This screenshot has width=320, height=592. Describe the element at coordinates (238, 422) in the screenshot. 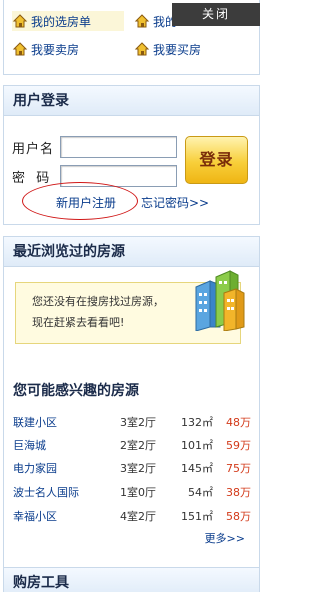

I see `listing-price: 48万` at that location.